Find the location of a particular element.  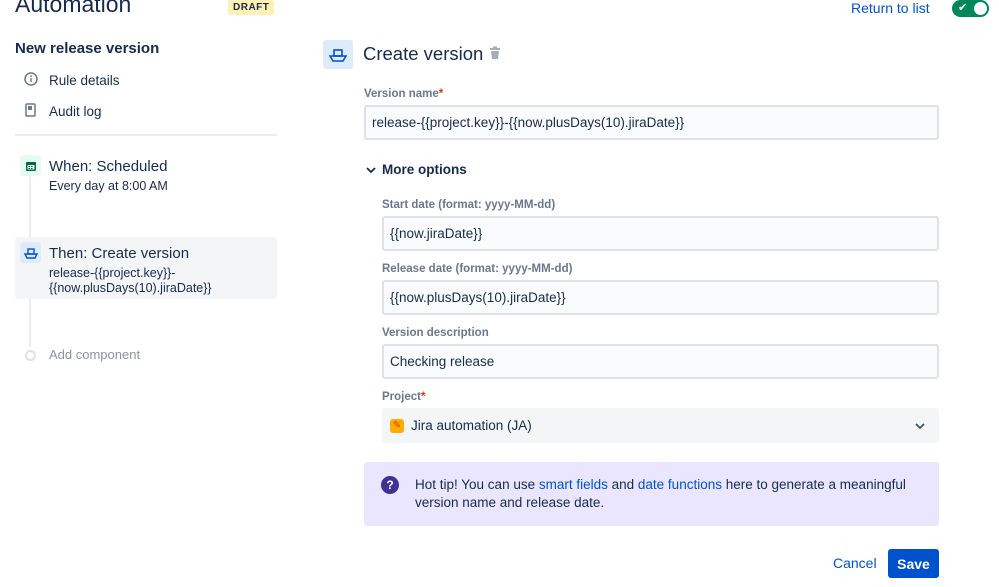

project-select: ✎ Jira automation (JA) is located at coordinates (660, 425).